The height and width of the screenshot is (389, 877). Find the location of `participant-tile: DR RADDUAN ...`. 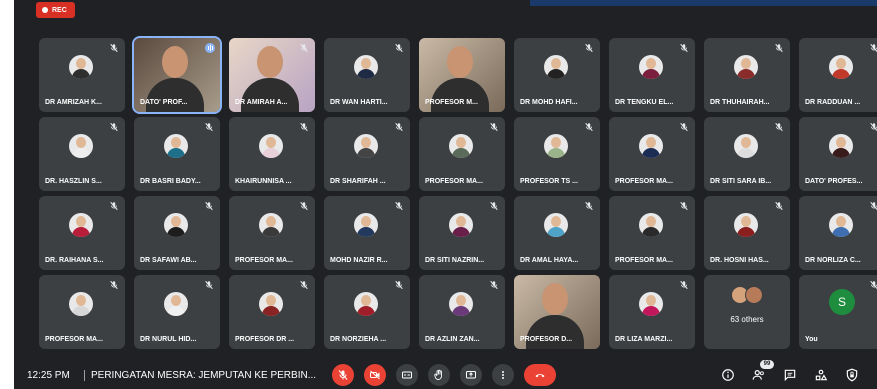

participant-tile: DR RADDUAN ... is located at coordinates (838, 75).